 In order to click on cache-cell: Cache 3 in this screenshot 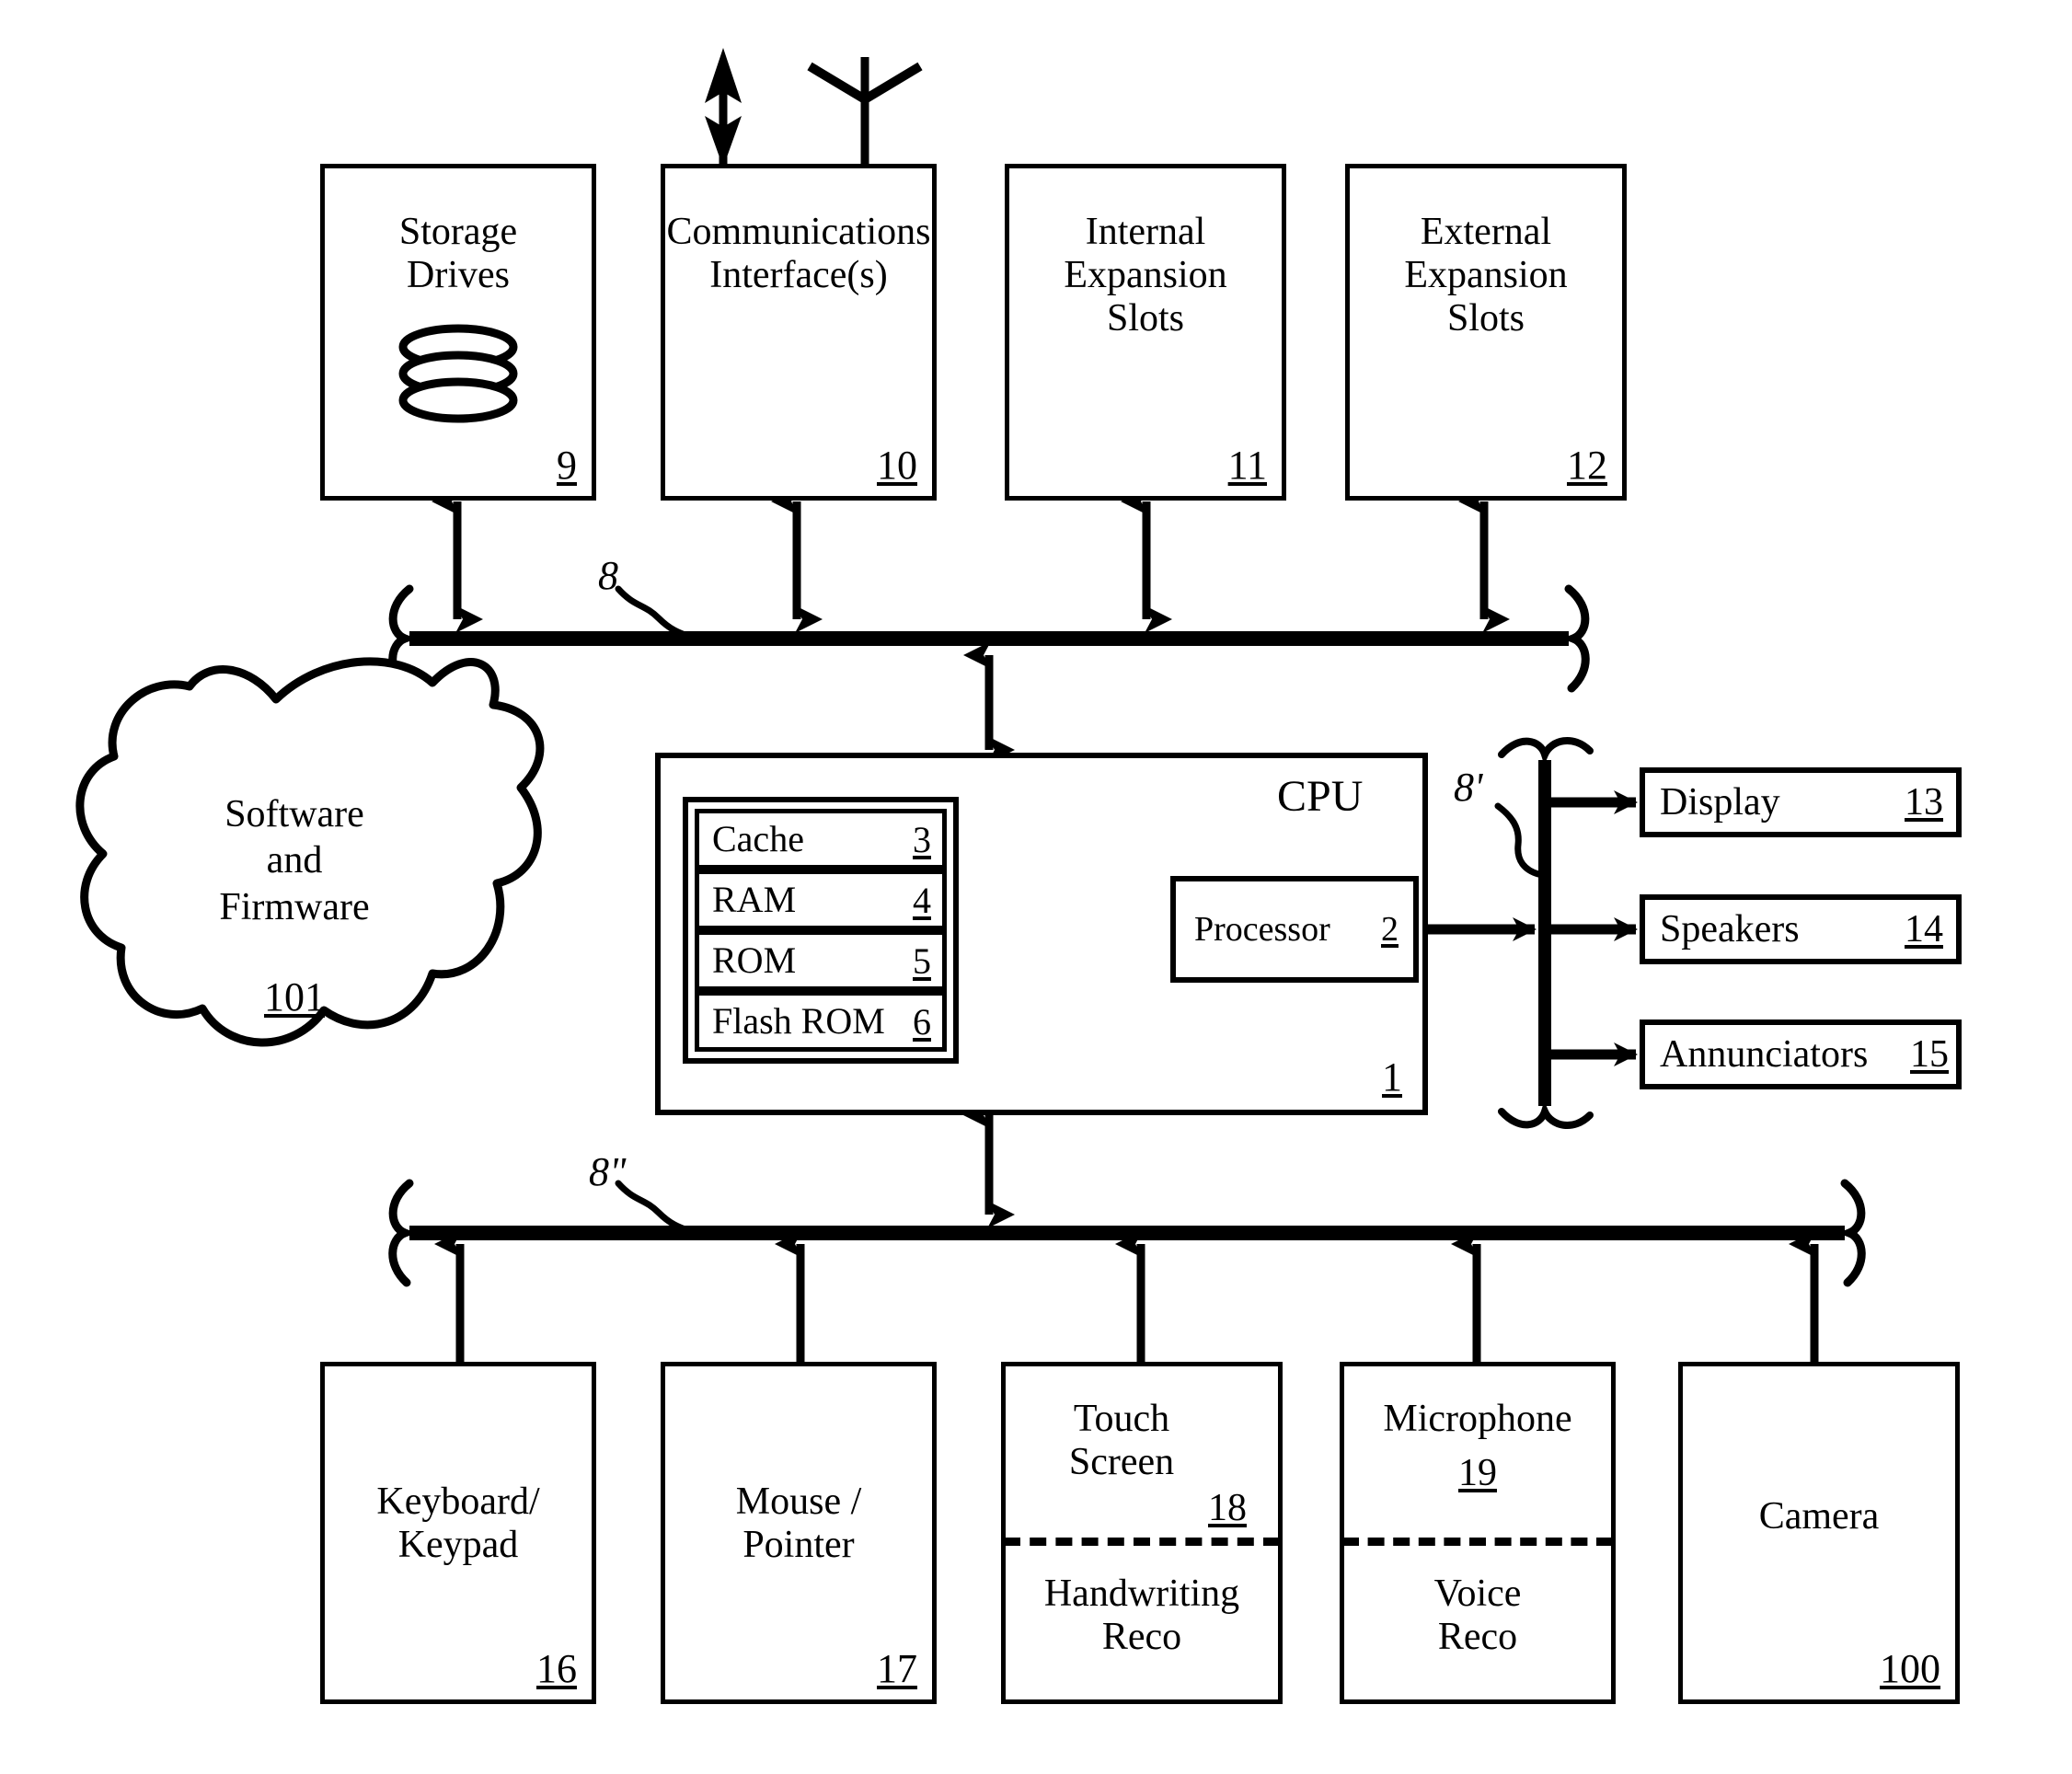, I will do `click(821, 839)`.